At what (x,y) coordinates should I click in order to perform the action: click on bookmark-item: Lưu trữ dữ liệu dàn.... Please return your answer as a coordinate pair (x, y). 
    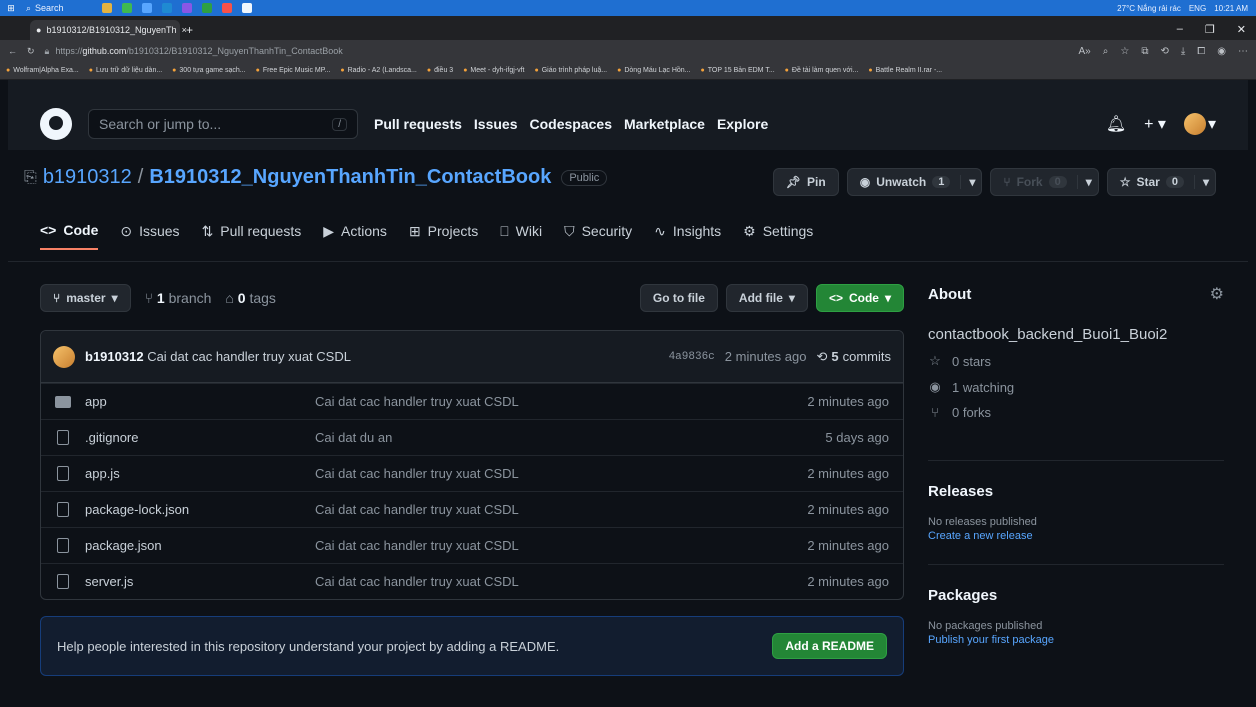
    Looking at the image, I should click on (125, 70).